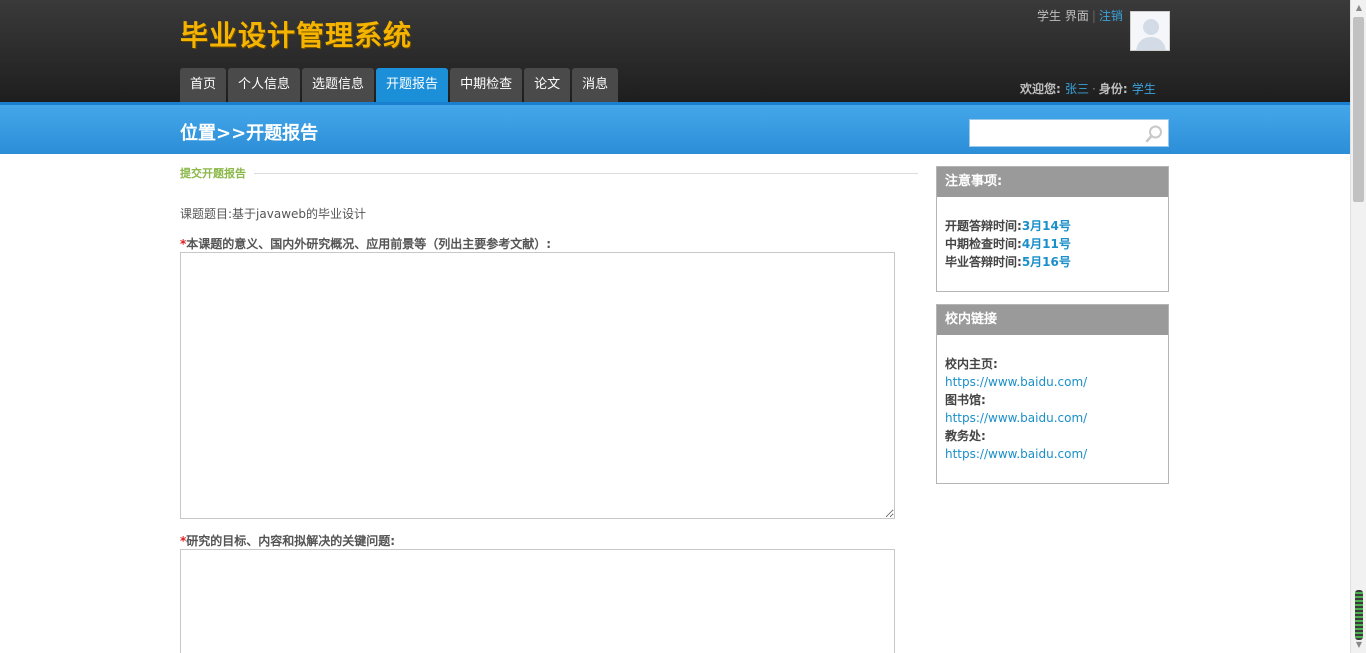 The height and width of the screenshot is (653, 1366). I want to click on site-title: 毕业设计管理系统, so click(296, 35).